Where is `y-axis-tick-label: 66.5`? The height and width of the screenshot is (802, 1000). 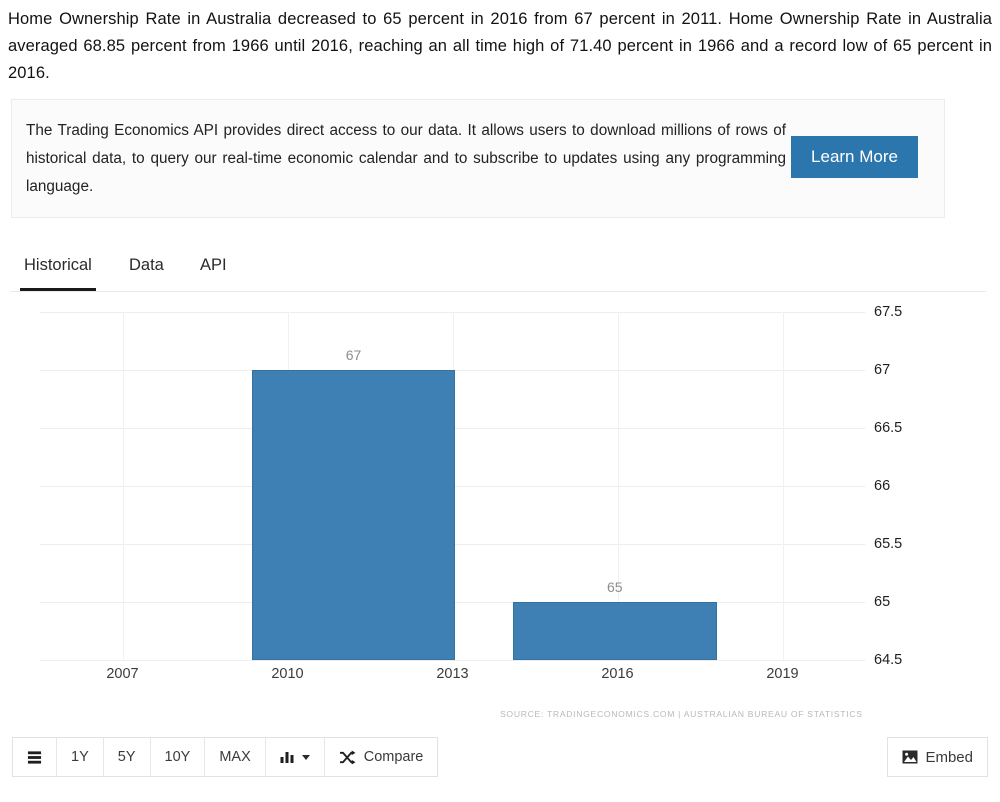 y-axis-tick-label: 66.5 is located at coordinates (888, 428).